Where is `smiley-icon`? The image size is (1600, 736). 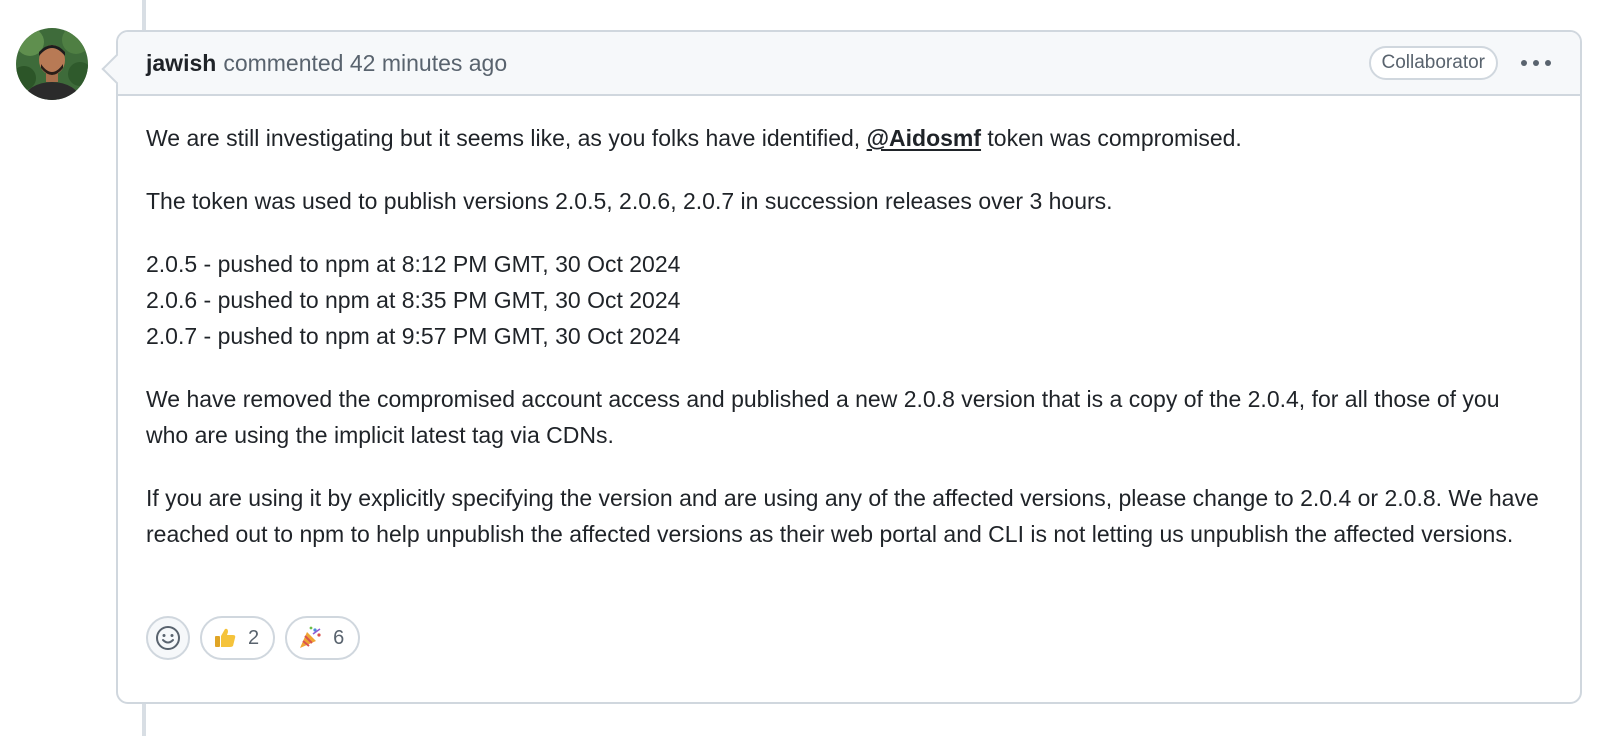
smiley-icon is located at coordinates (168, 638).